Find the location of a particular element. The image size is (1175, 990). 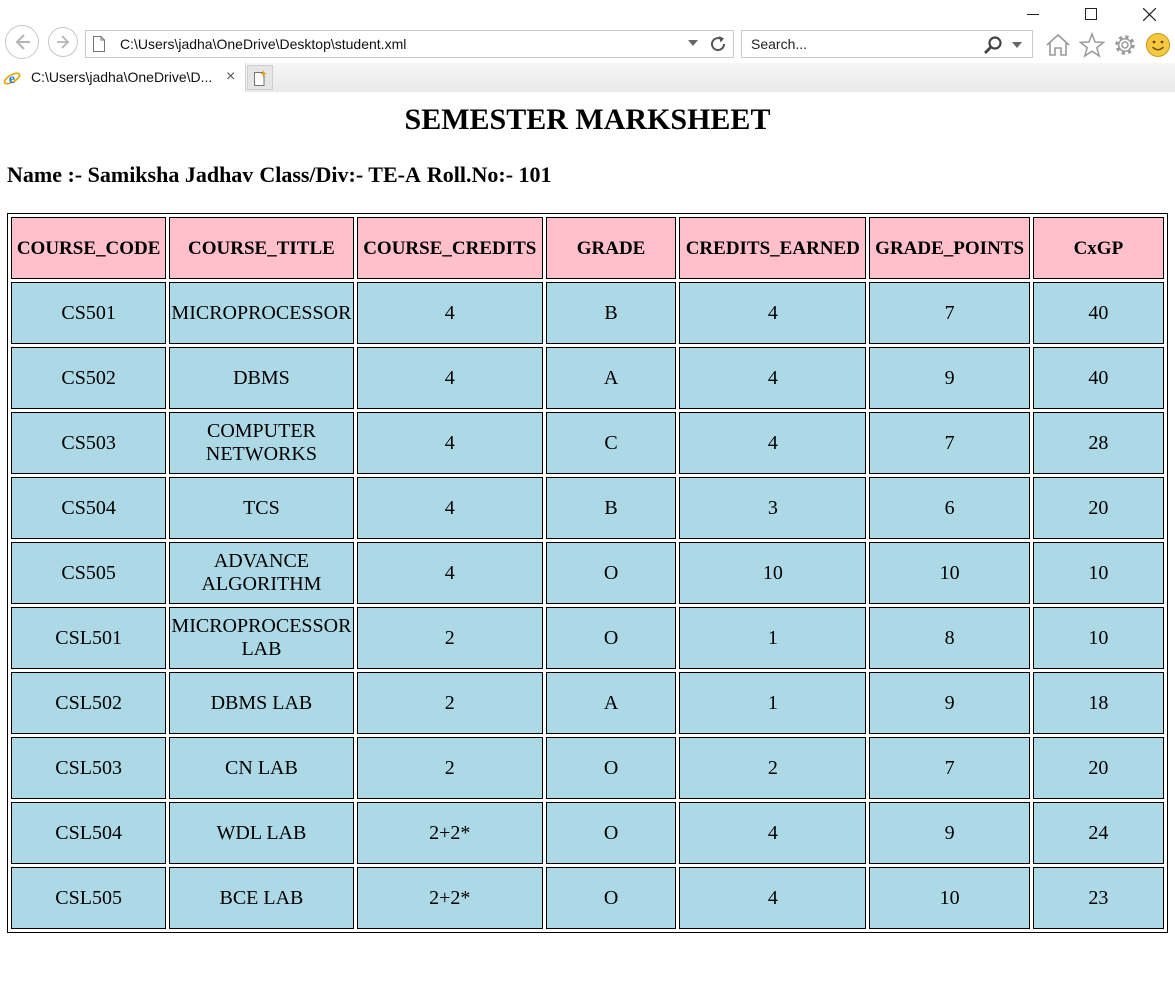

cell-course-title: DBMS is located at coordinates (261, 378).